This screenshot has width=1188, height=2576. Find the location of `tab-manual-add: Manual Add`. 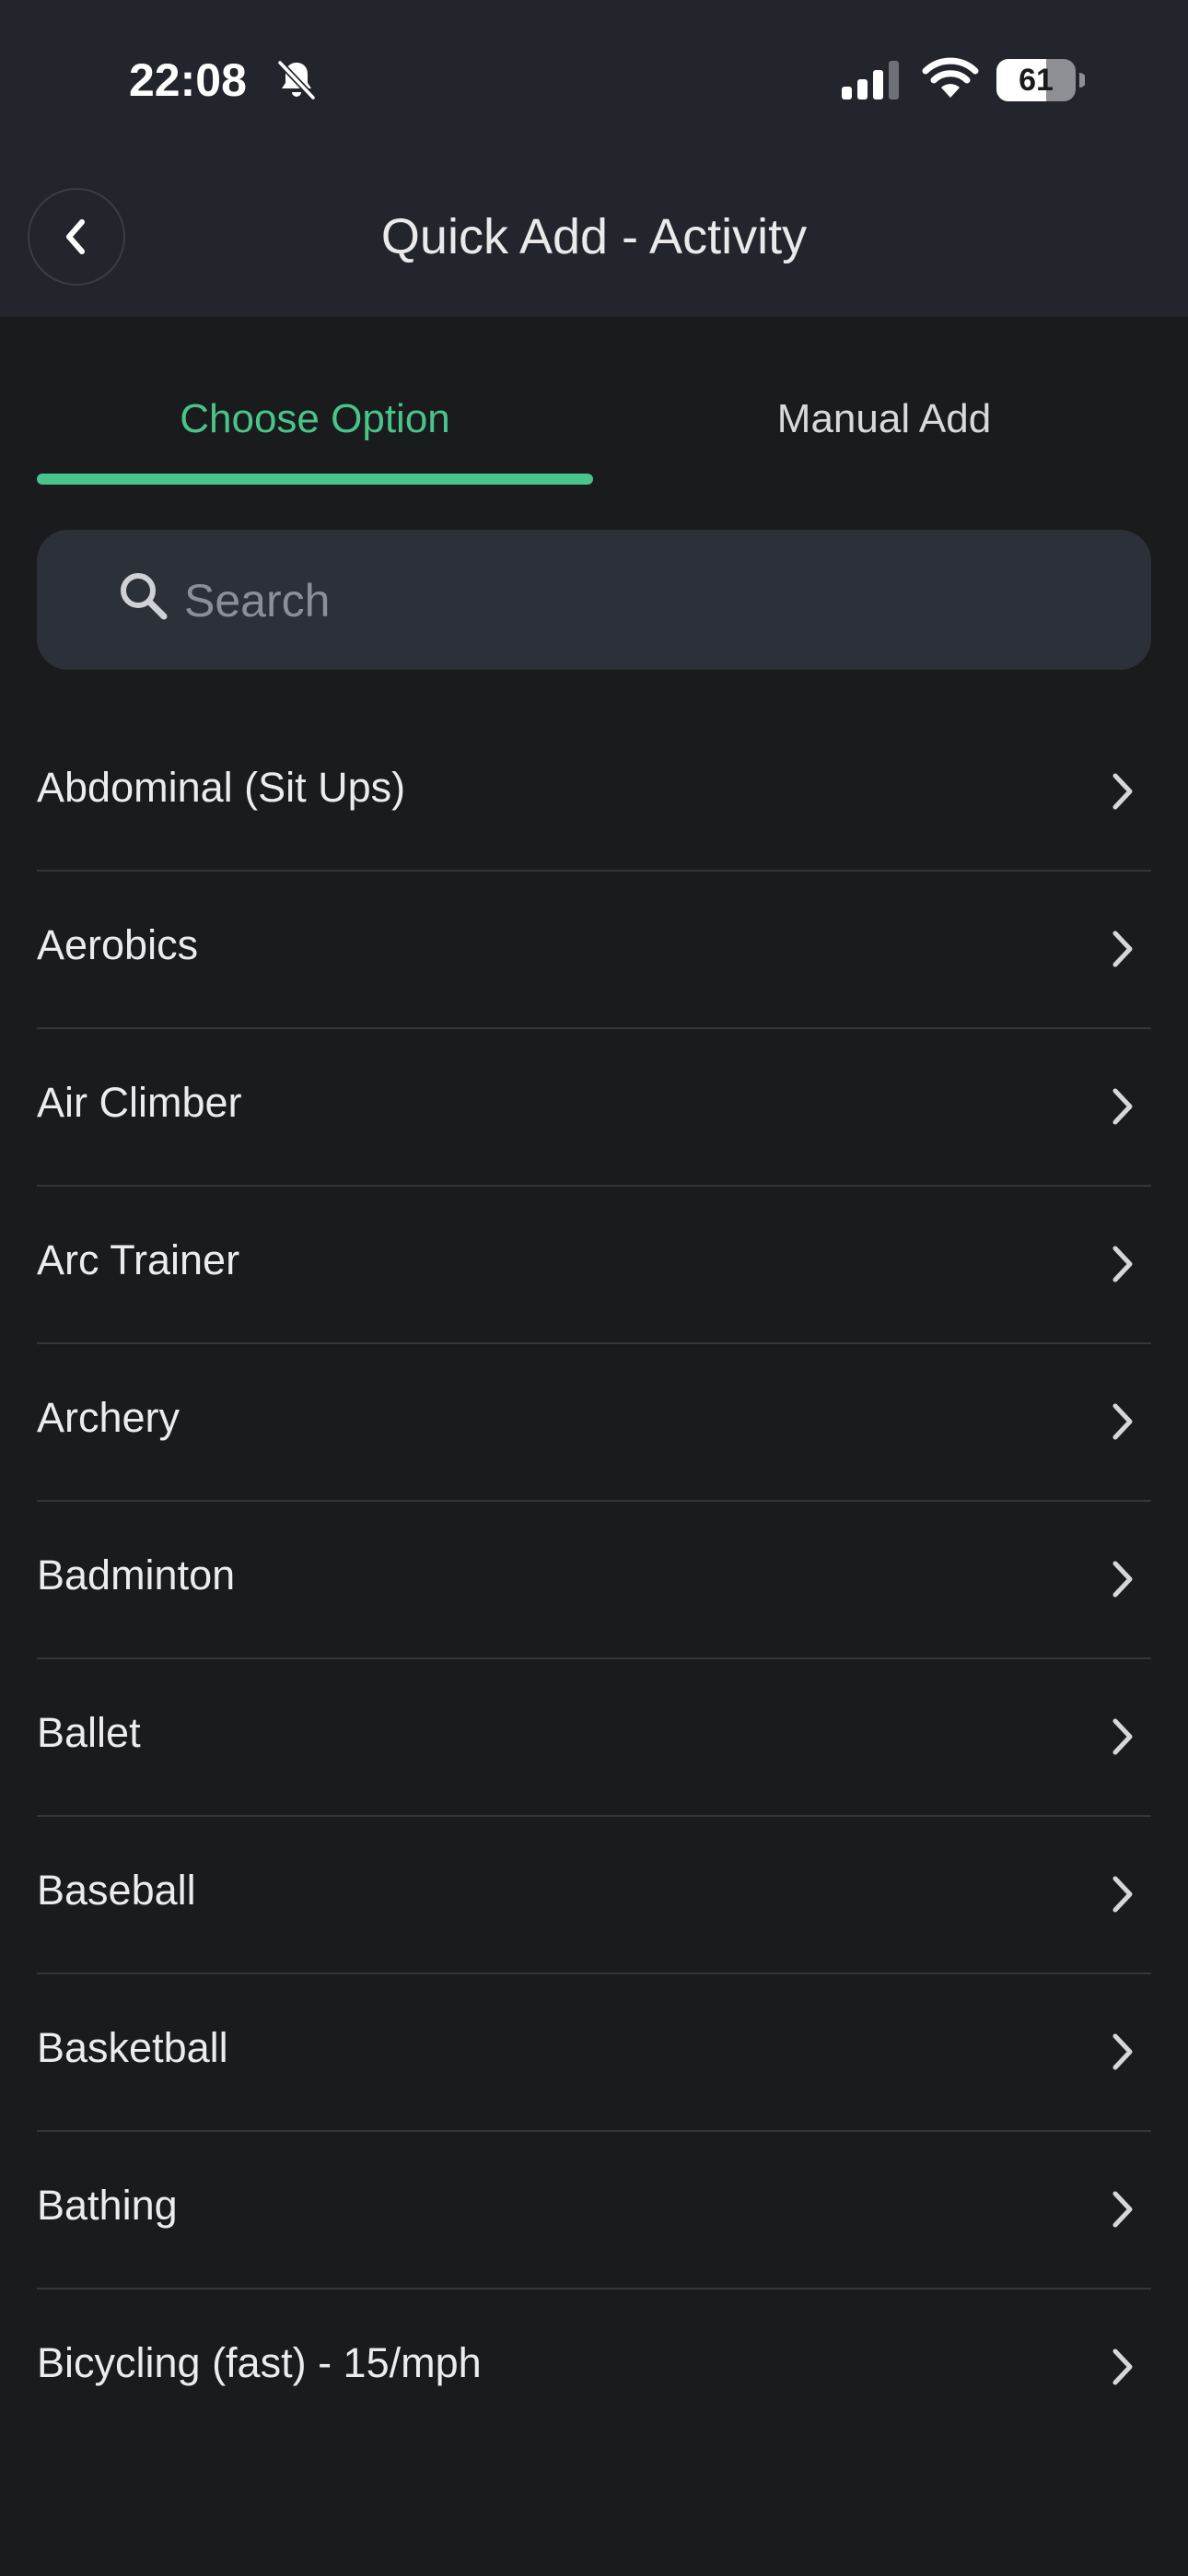

tab-manual-add: Manual Add is located at coordinates (884, 419).